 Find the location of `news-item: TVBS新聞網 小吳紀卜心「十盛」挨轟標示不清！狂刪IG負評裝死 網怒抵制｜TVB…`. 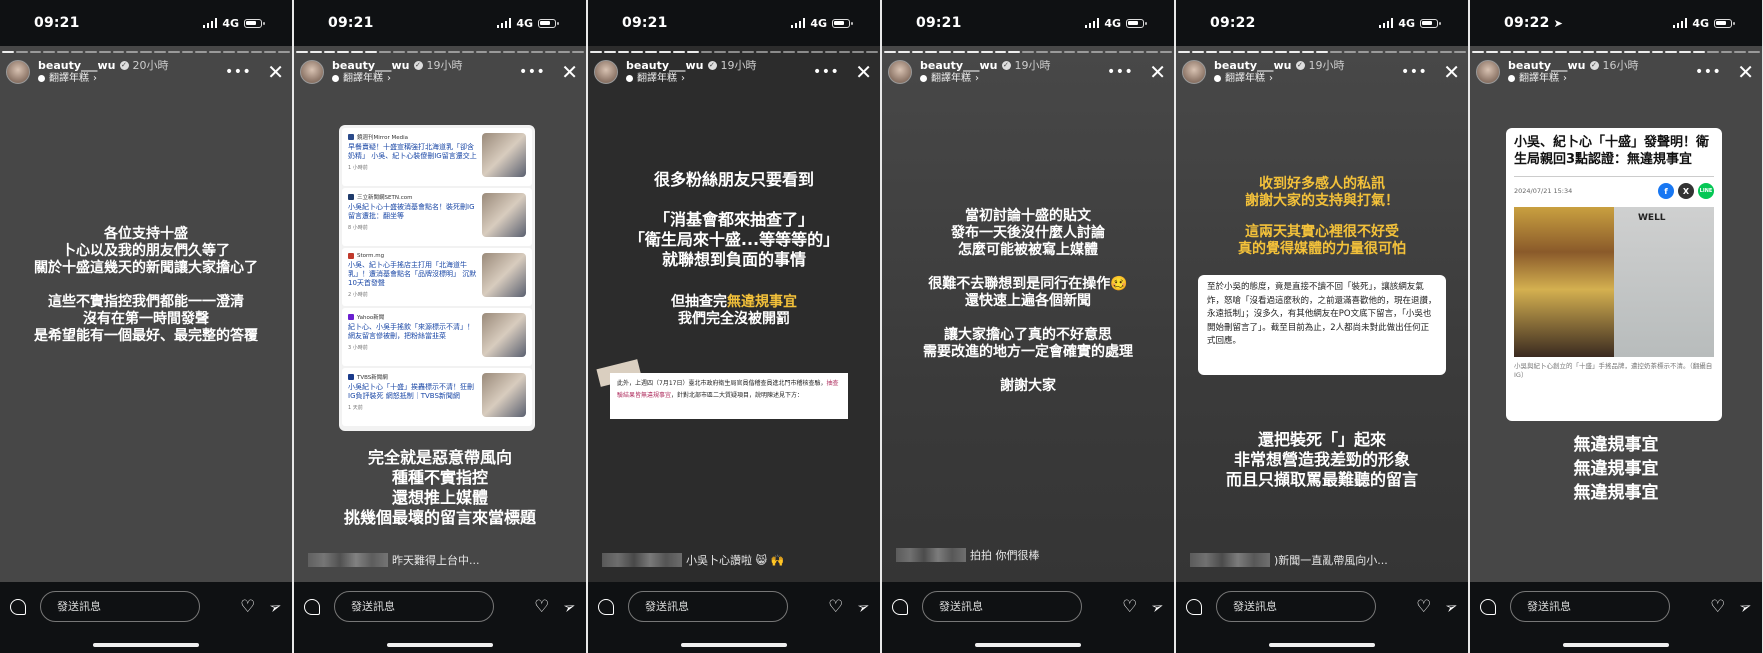

news-item: TVBS新聞網 小吳紀卜心「十盛」挨轟標示不清！狂刪IG負評裝死 網怒抵制｜TVB… is located at coordinates (437, 397).